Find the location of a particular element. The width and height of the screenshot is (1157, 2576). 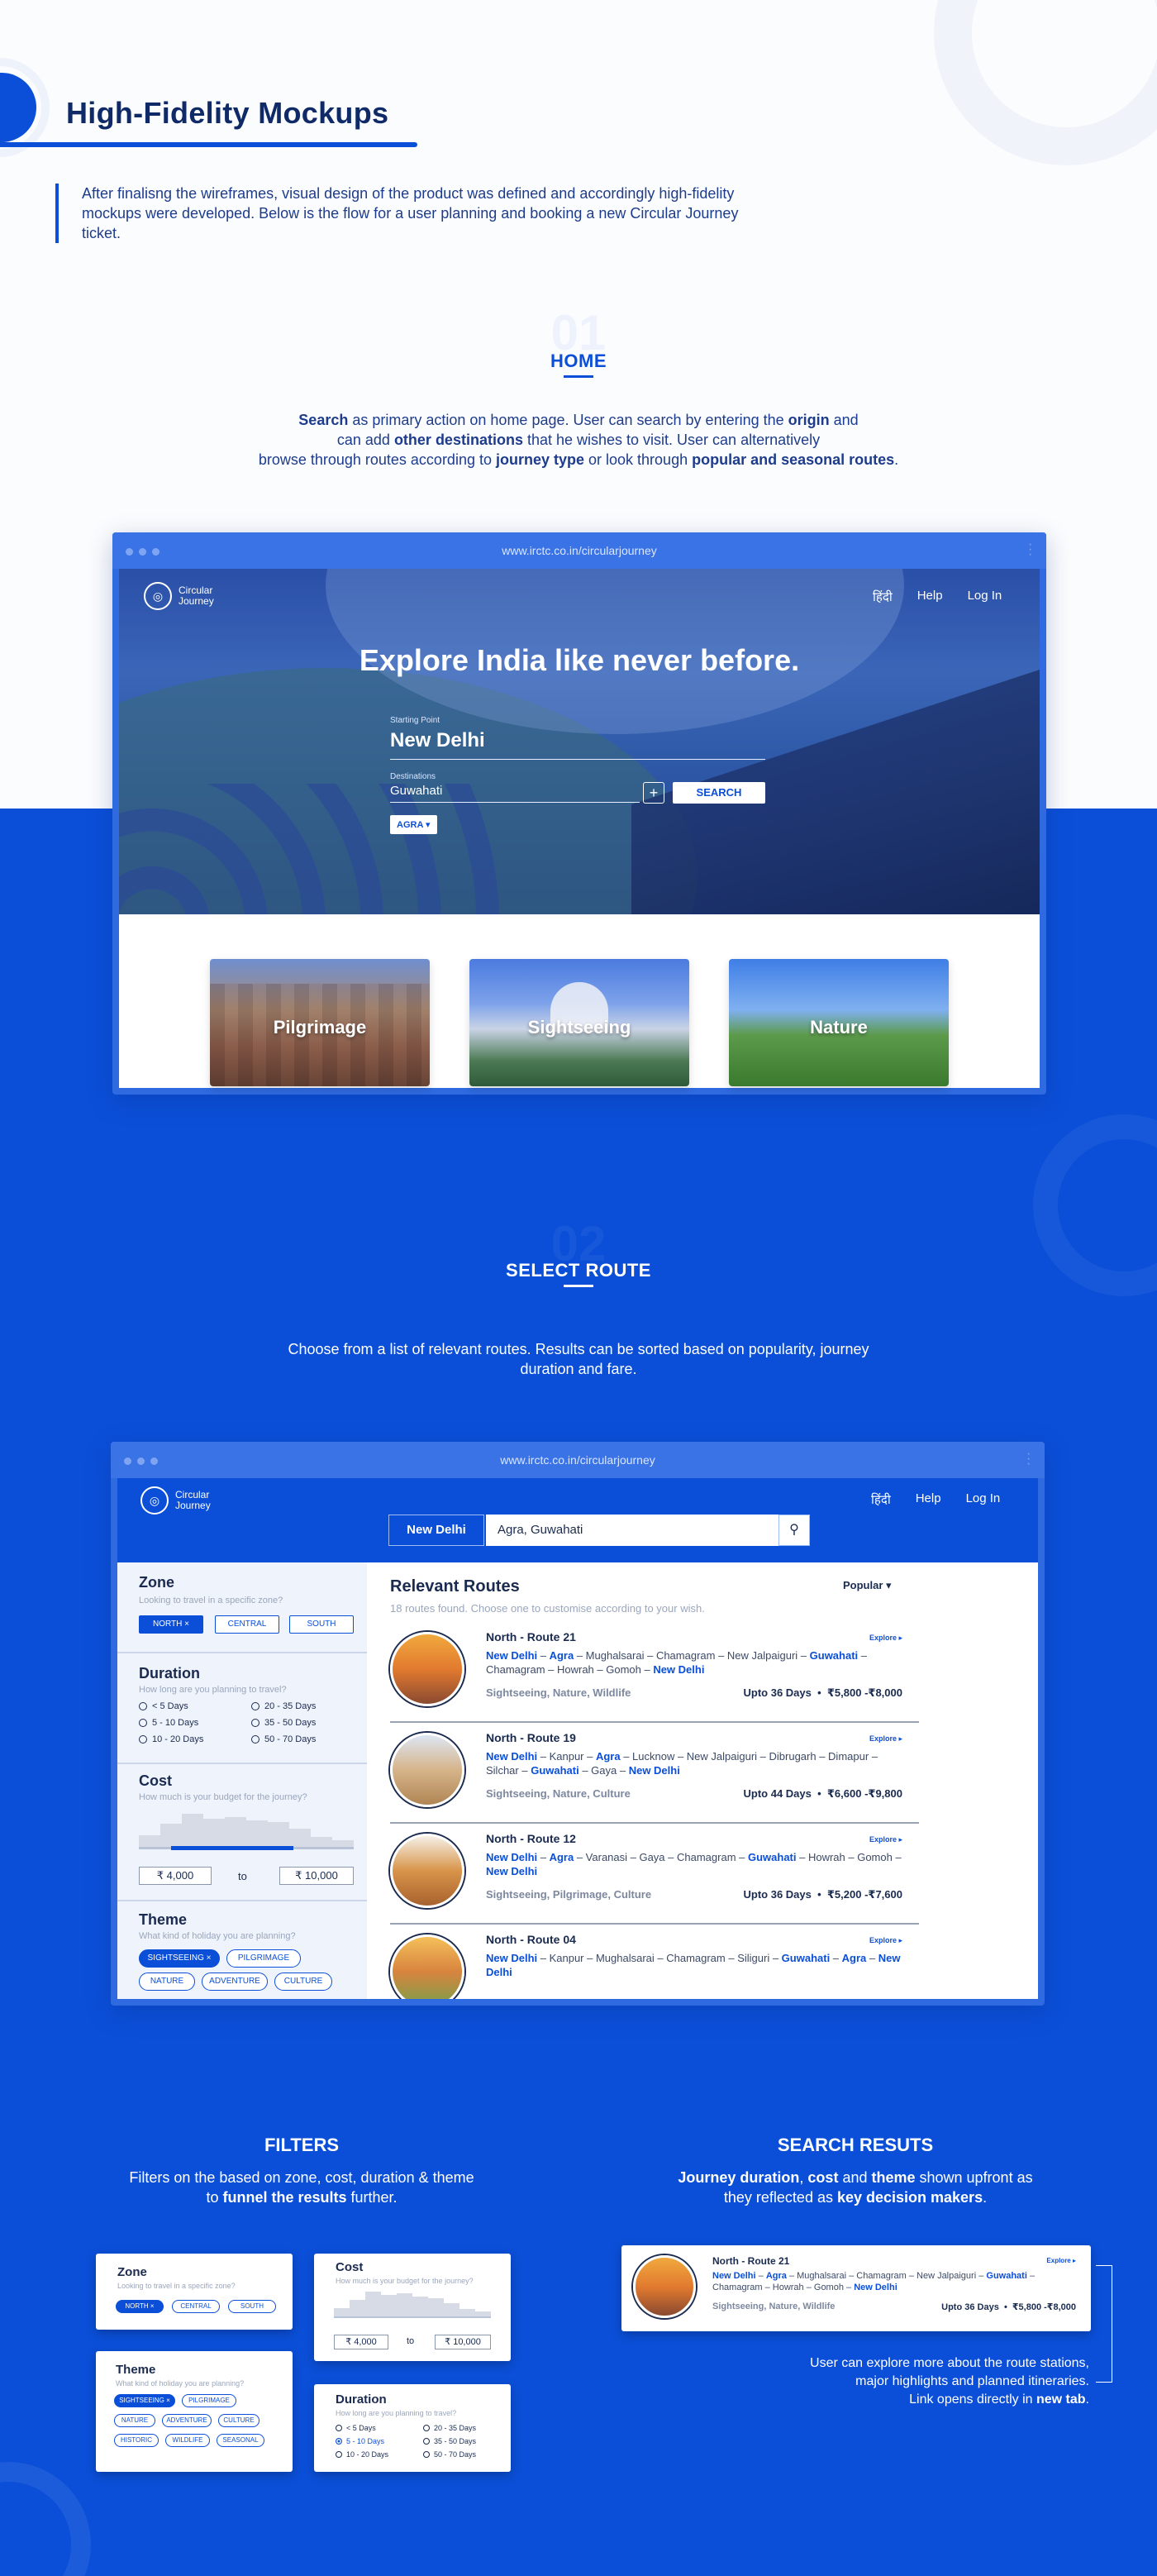

card-sightseeing: Sightseeing is located at coordinates (579, 1022).